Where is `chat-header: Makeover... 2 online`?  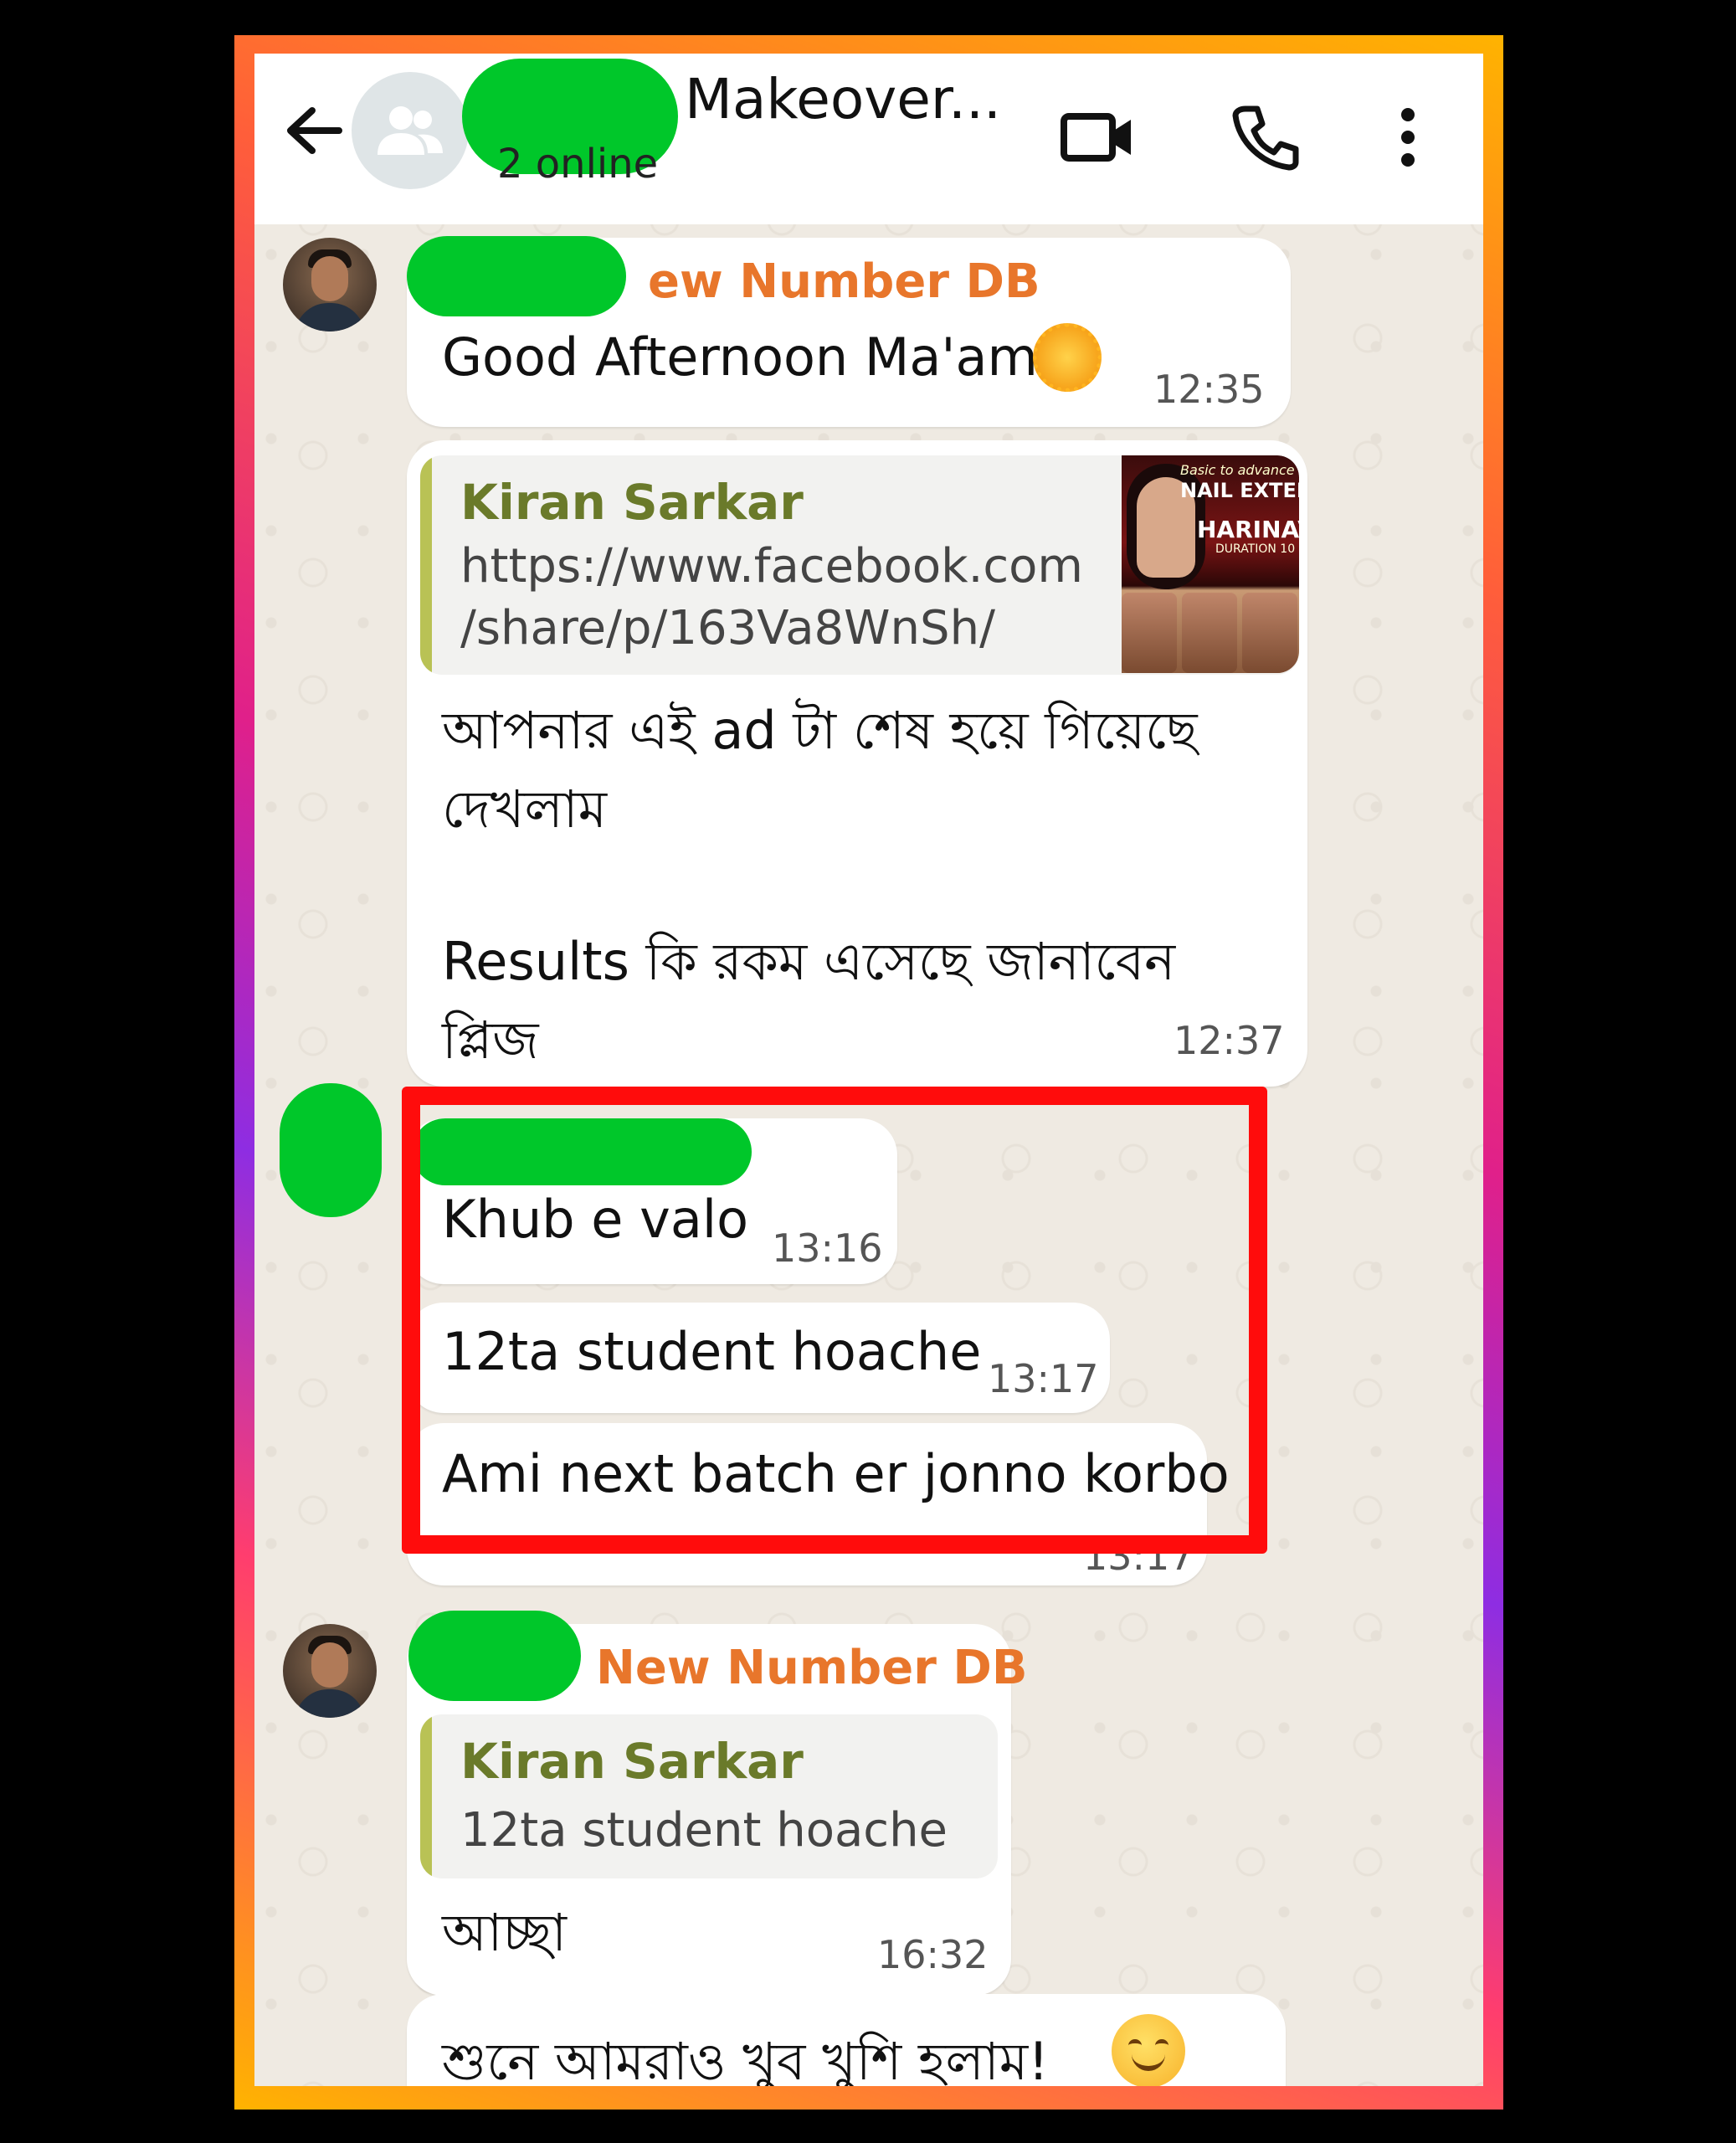 chat-header: Makeover... 2 online is located at coordinates (868, 139).